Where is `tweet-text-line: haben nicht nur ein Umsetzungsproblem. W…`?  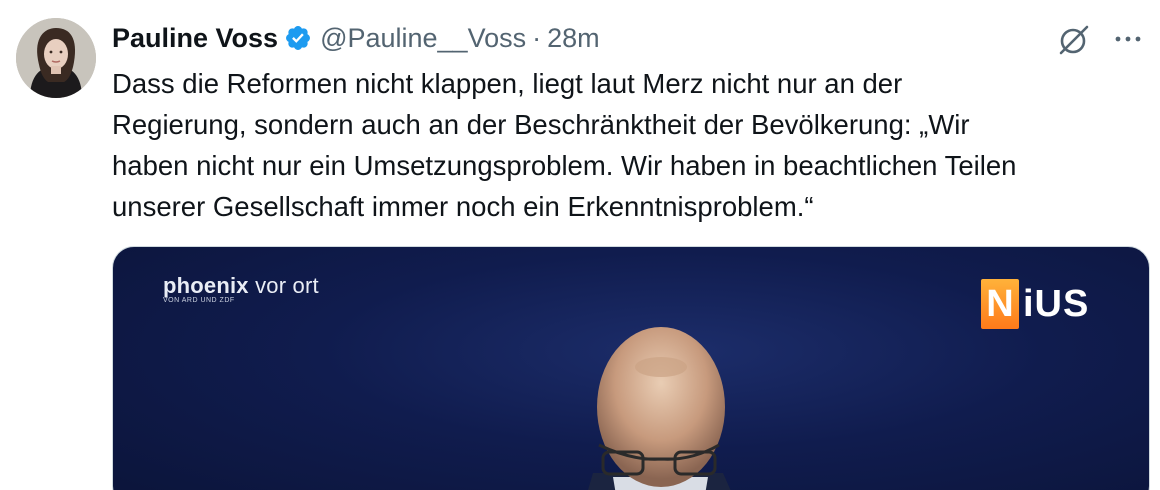 tweet-text-line: haben nicht nur ein Umsetzungsproblem. W… is located at coordinates (564, 165).